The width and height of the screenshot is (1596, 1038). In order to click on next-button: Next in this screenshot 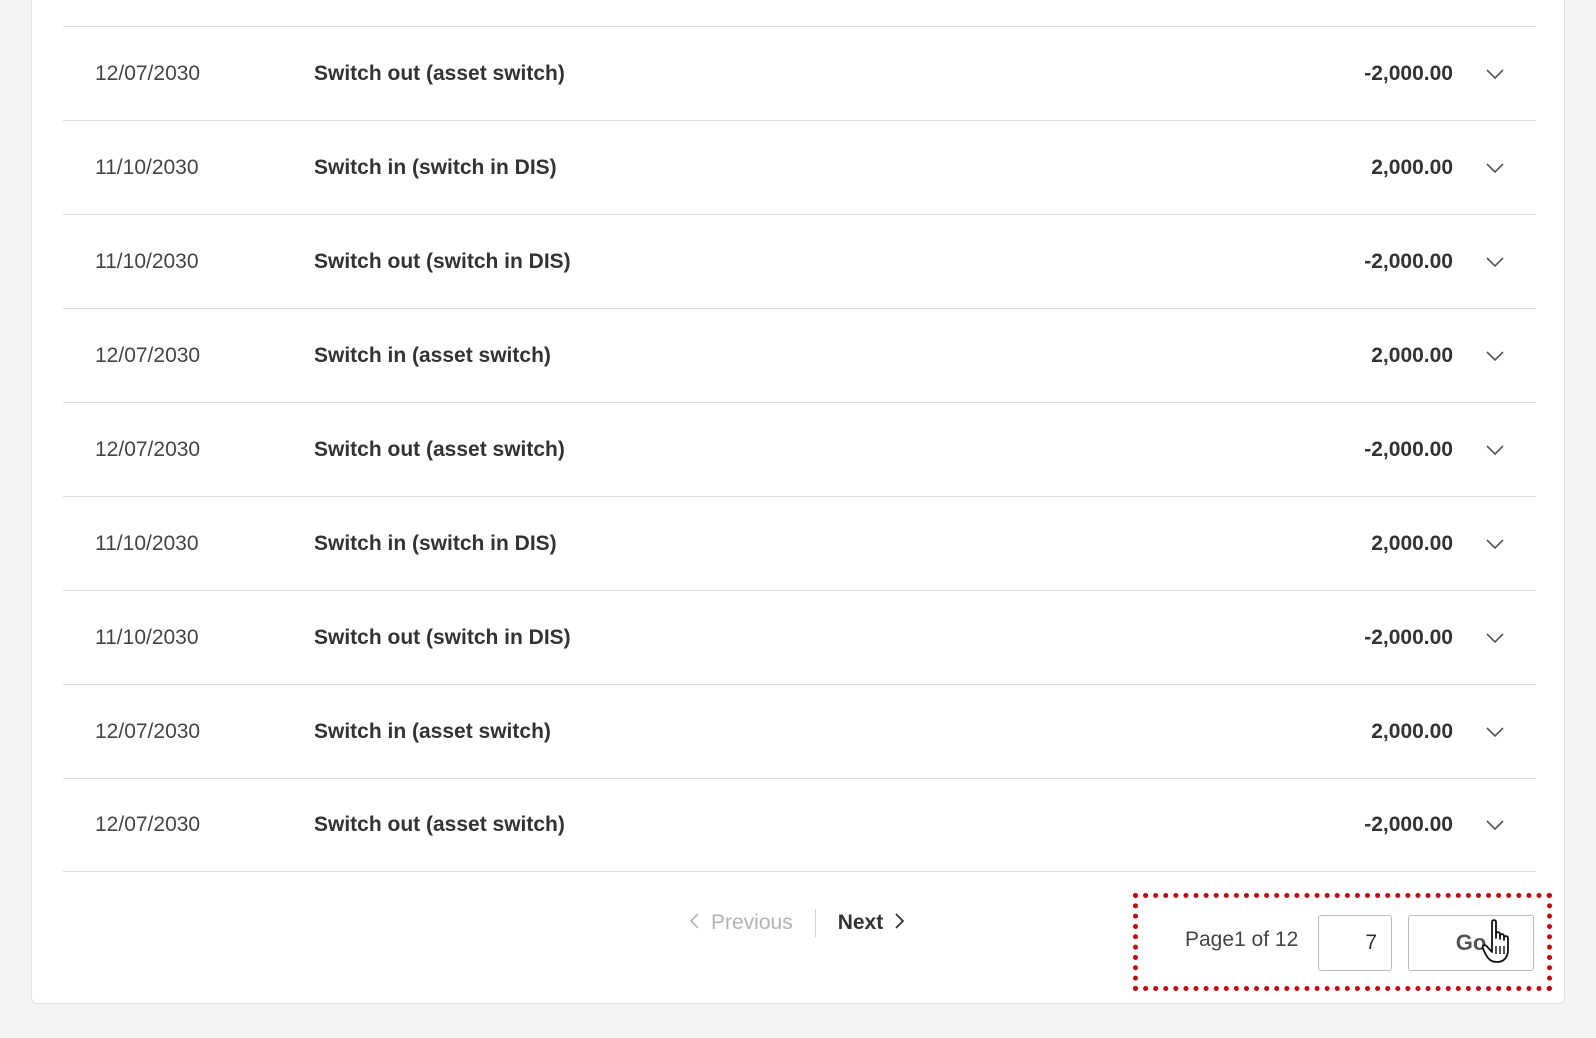, I will do `click(860, 923)`.